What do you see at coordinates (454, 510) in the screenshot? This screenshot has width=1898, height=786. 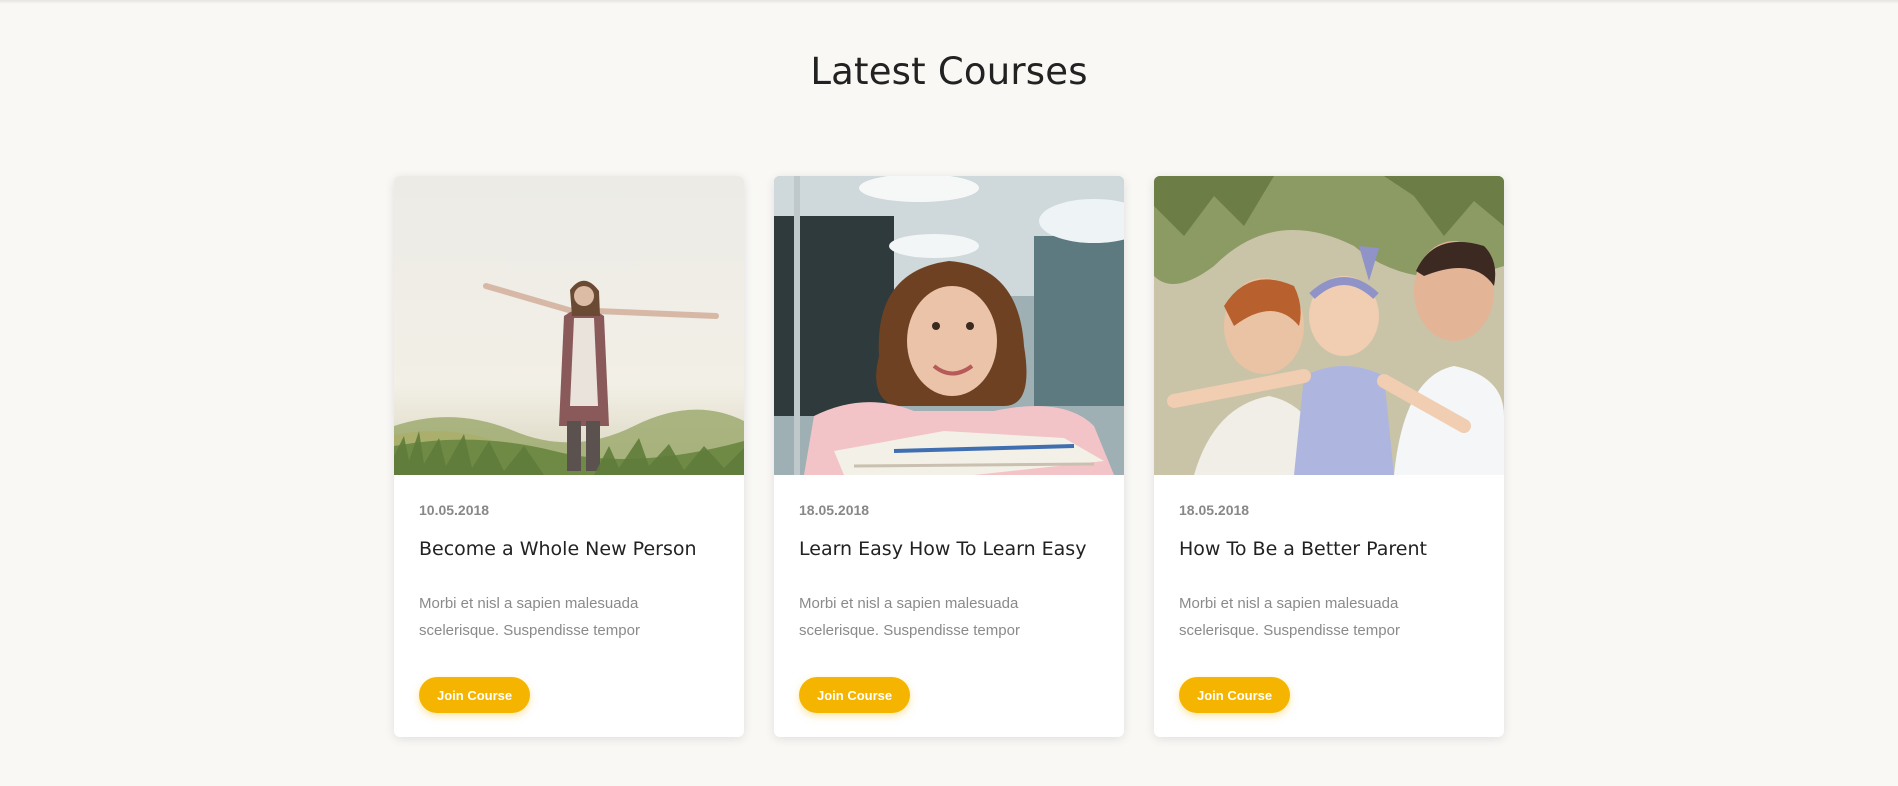 I see `course-date: 10.05.2018` at bounding box center [454, 510].